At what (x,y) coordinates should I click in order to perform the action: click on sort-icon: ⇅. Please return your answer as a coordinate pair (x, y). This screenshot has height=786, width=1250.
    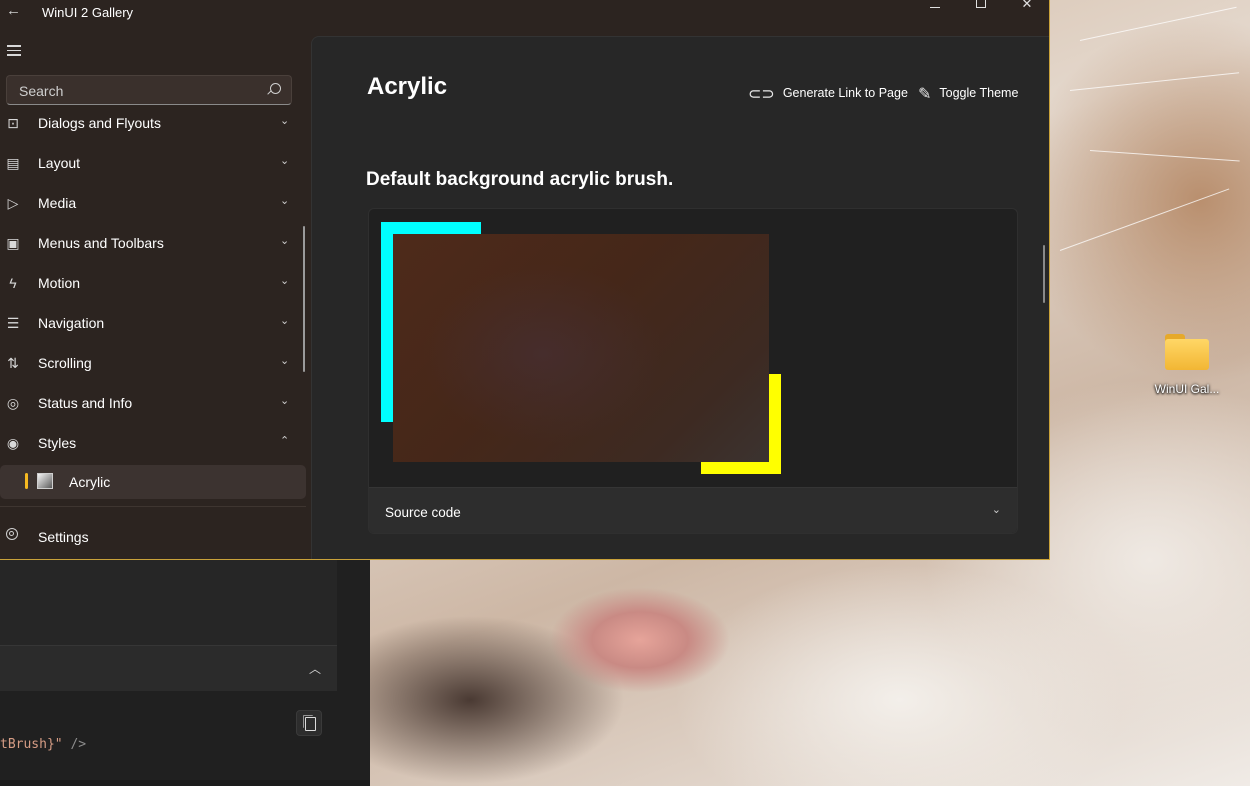
    Looking at the image, I should click on (13, 363).